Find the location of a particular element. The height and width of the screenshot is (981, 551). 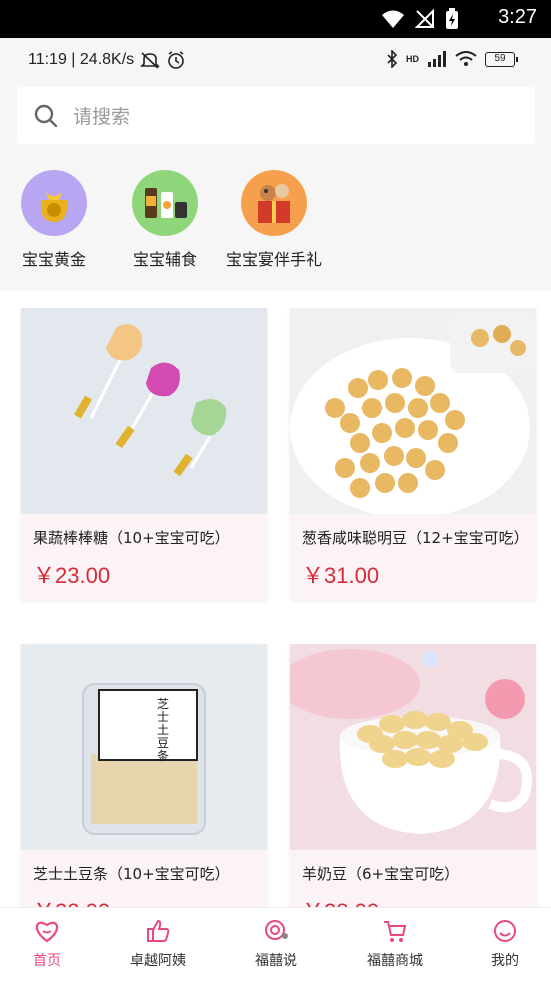

system-clock: 3:27 is located at coordinates (517, 17).